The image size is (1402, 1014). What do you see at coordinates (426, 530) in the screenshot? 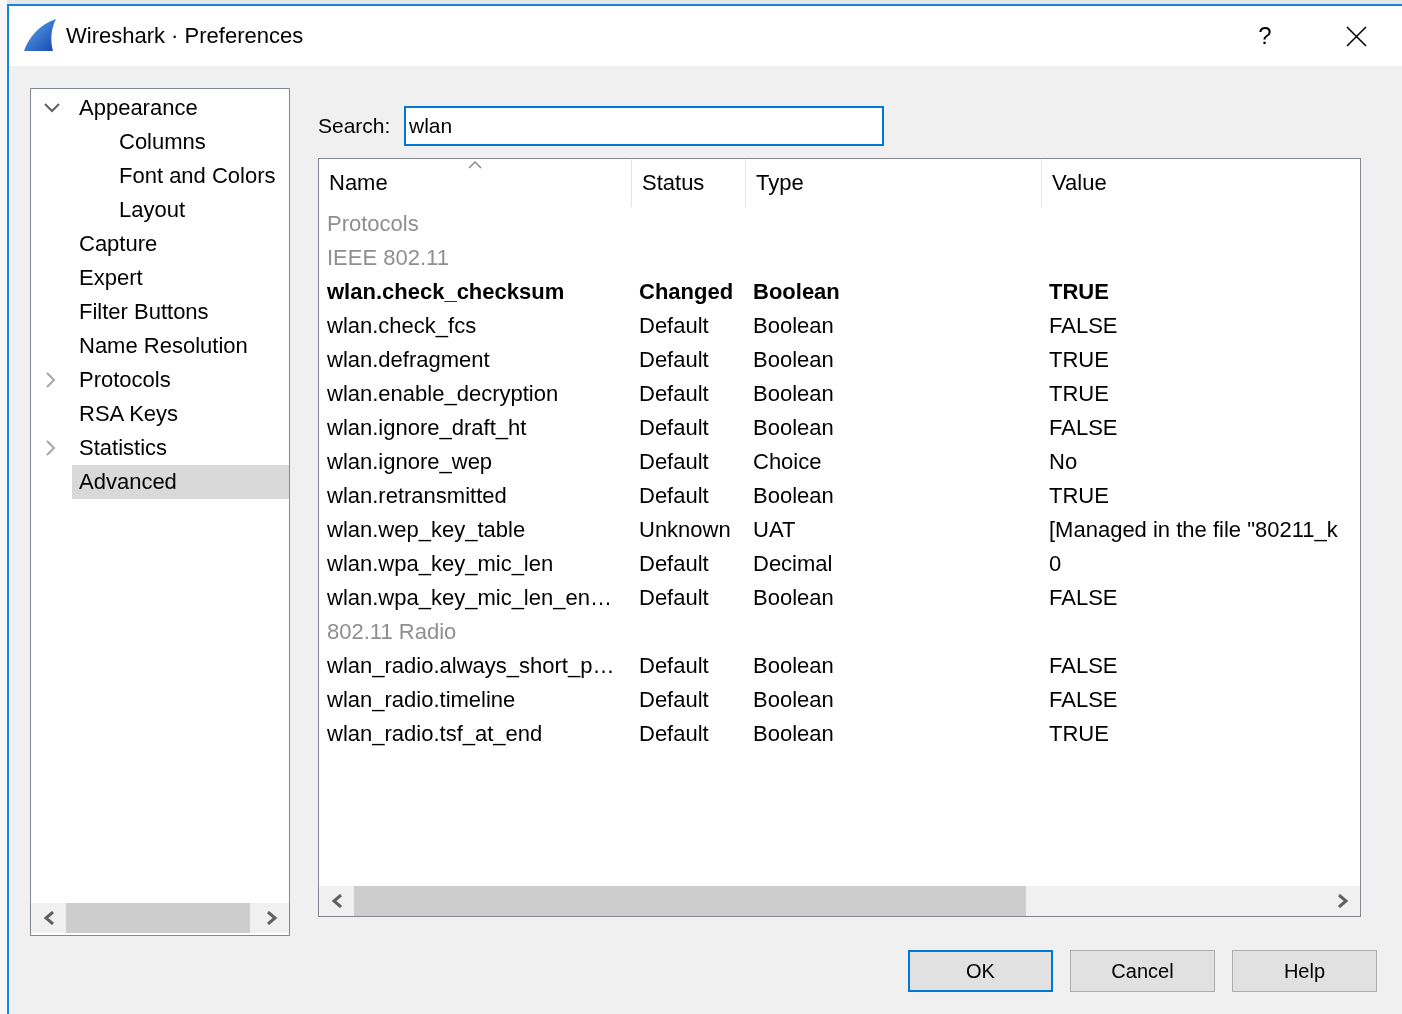
I see `table-cell-text: wlan.wep_key_table` at bounding box center [426, 530].